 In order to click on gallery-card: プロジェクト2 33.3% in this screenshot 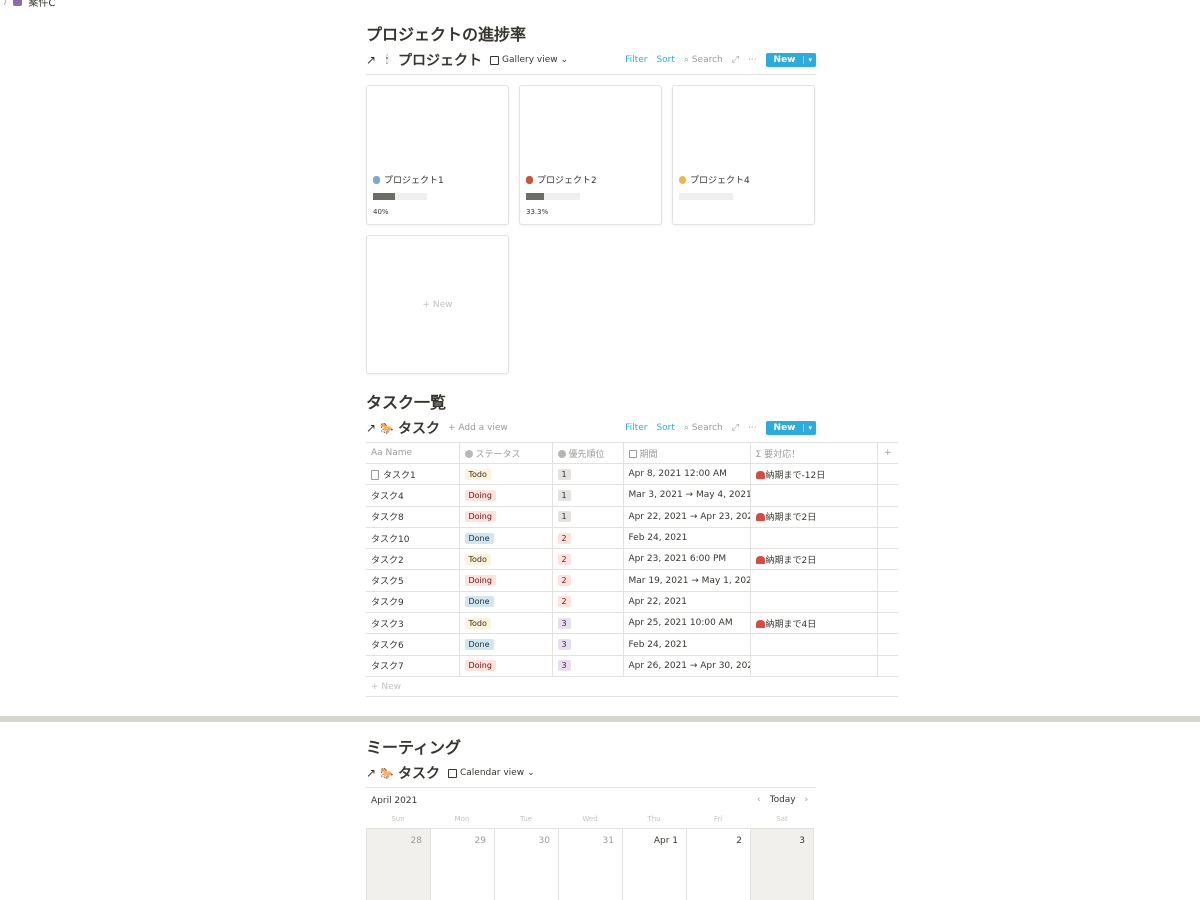, I will do `click(590, 155)`.